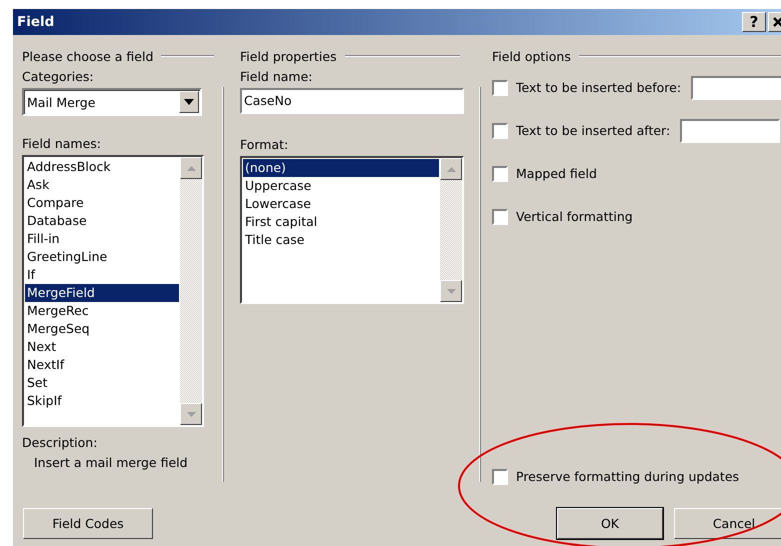 The image size is (781, 546). What do you see at coordinates (36, 22) in the screenshot?
I see `window-title: Field` at bounding box center [36, 22].